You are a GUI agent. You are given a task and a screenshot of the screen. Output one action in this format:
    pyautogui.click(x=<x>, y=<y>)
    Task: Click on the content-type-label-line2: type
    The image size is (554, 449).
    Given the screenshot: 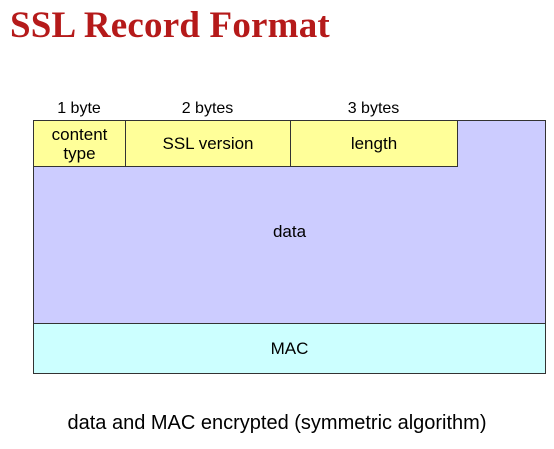 What is the action you would take?
    pyautogui.click(x=79, y=153)
    